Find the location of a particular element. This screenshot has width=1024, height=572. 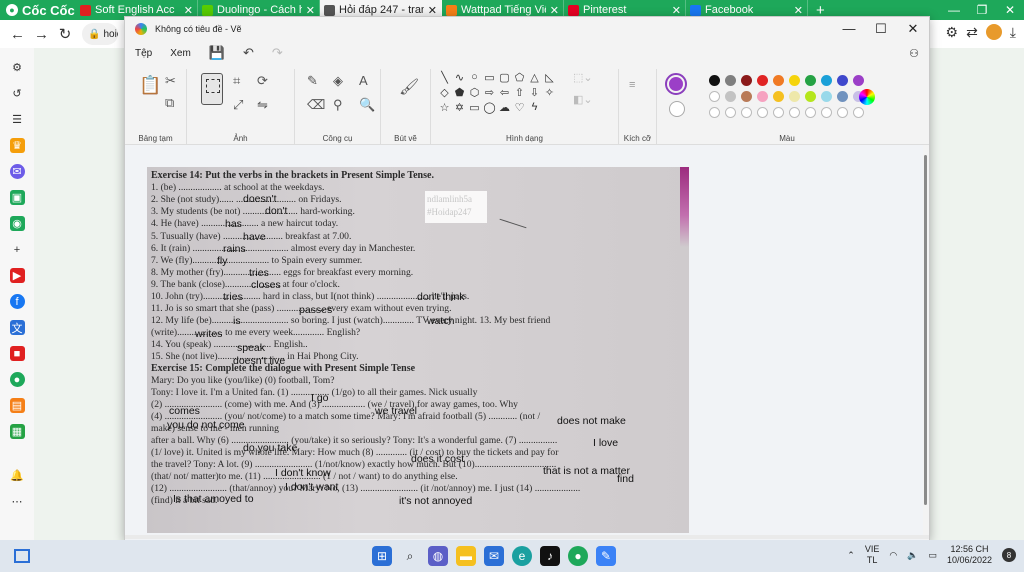

redo-icon: ↷ is located at coordinates (277, 53).